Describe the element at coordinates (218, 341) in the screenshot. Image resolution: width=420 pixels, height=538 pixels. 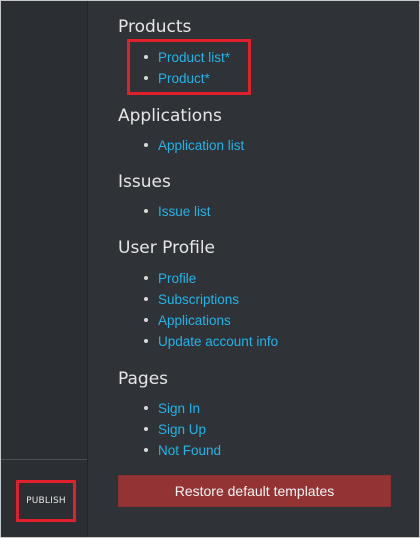
I see `link-update-account-info: Update account info` at that location.